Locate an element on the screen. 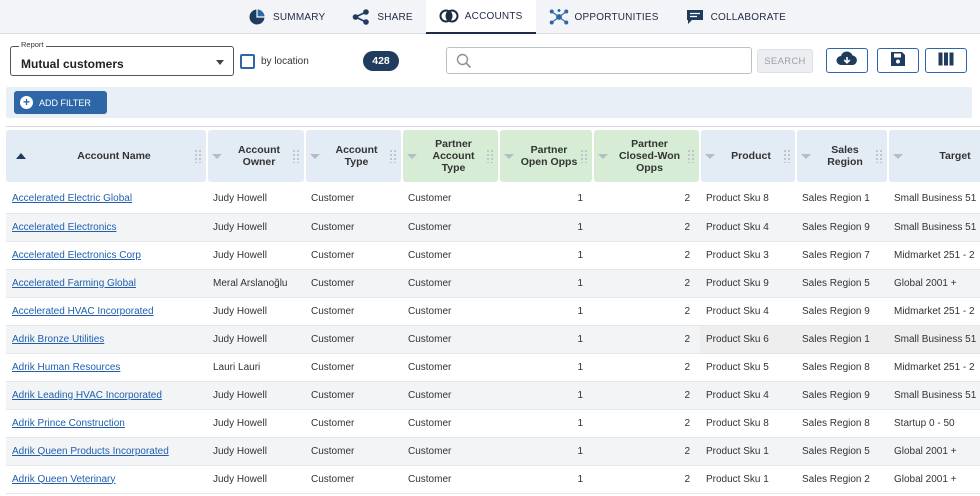  account-link: Adrik Human Resources is located at coordinates (66, 367).